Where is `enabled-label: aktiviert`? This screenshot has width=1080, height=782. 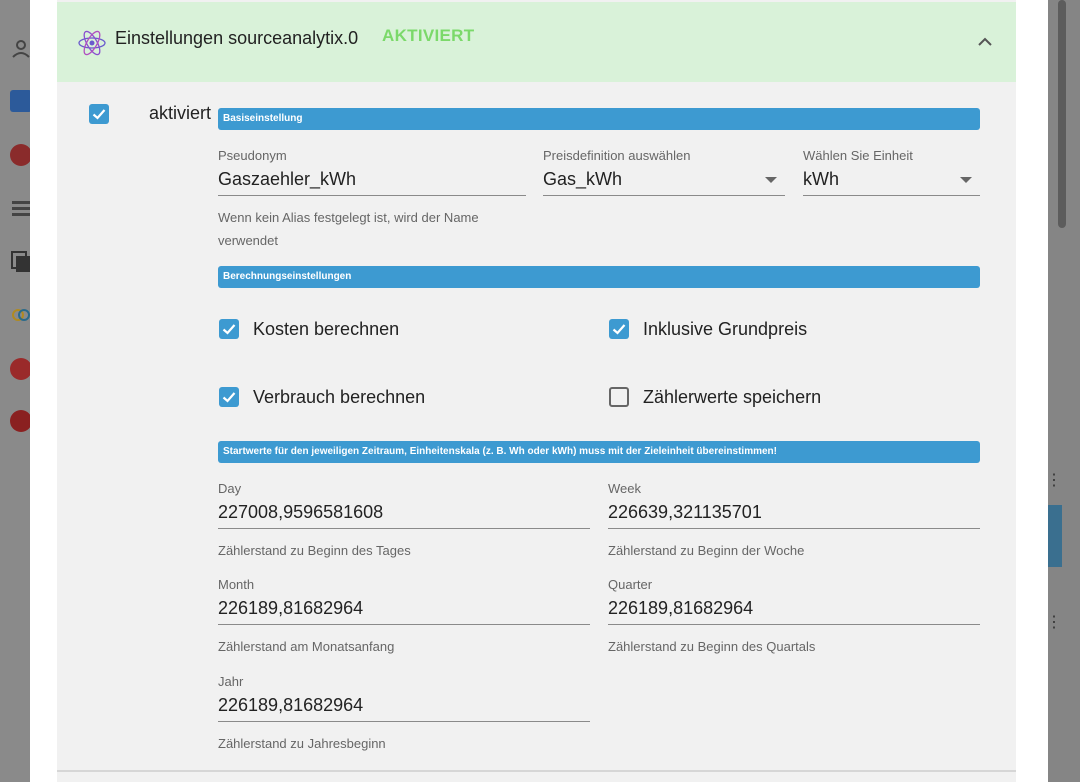
enabled-label: aktiviert is located at coordinates (180, 113).